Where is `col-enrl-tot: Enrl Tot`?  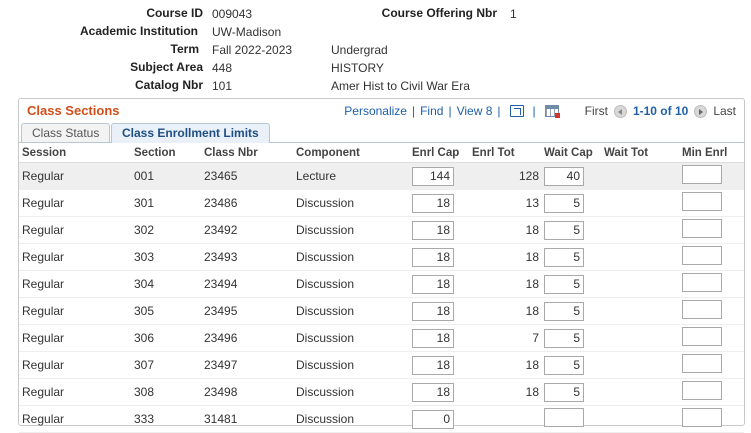 col-enrl-tot: Enrl Tot is located at coordinates (505, 153).